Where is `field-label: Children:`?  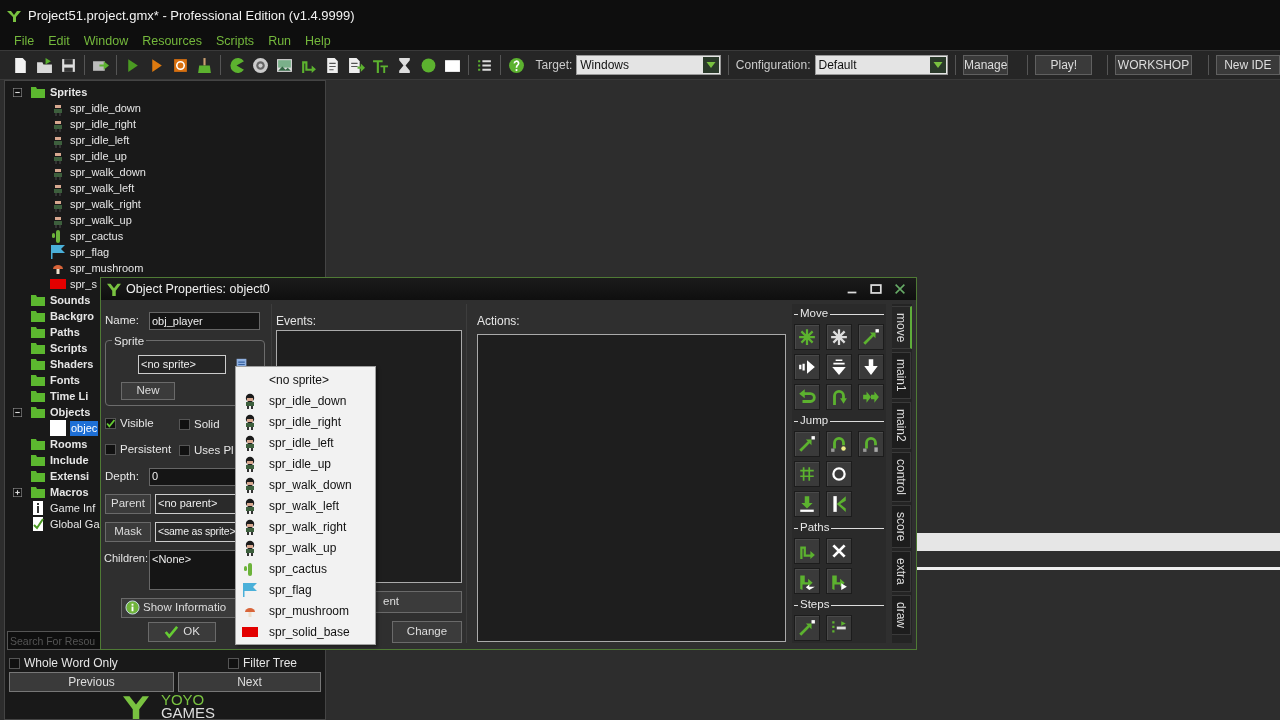
field-label: Children: is located at coordinates (126, 558).